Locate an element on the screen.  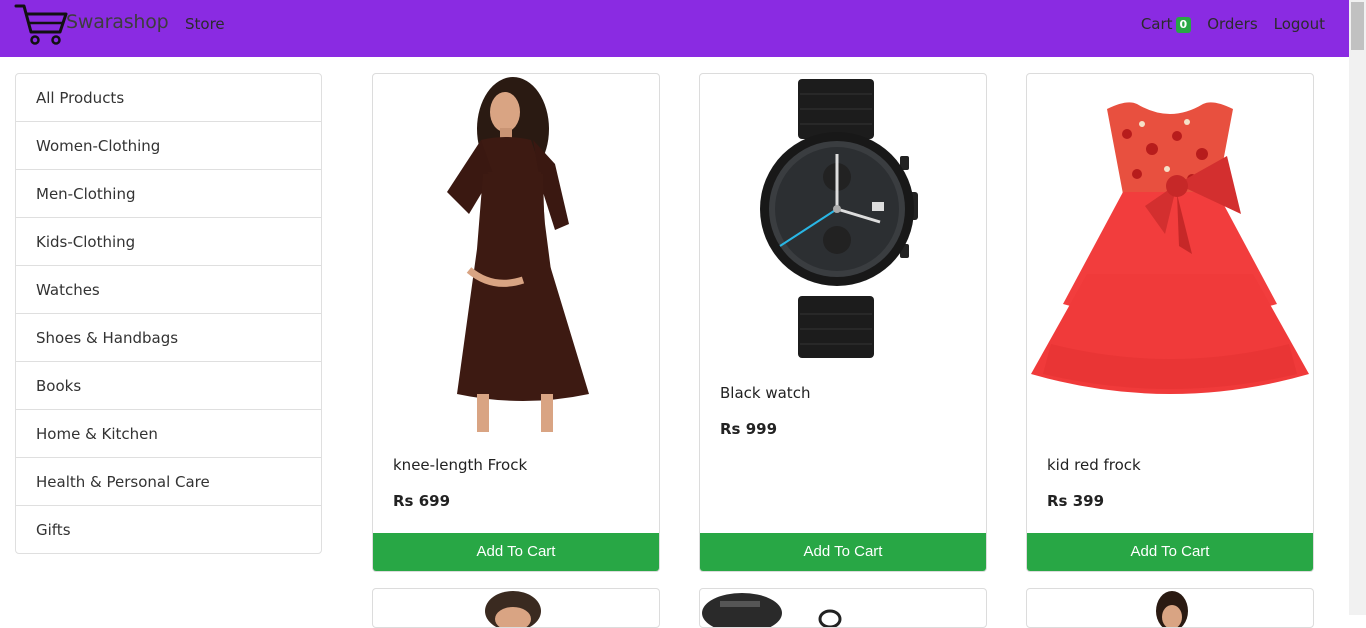
brand-name: Swarashop is located at coordinates (117, 22).